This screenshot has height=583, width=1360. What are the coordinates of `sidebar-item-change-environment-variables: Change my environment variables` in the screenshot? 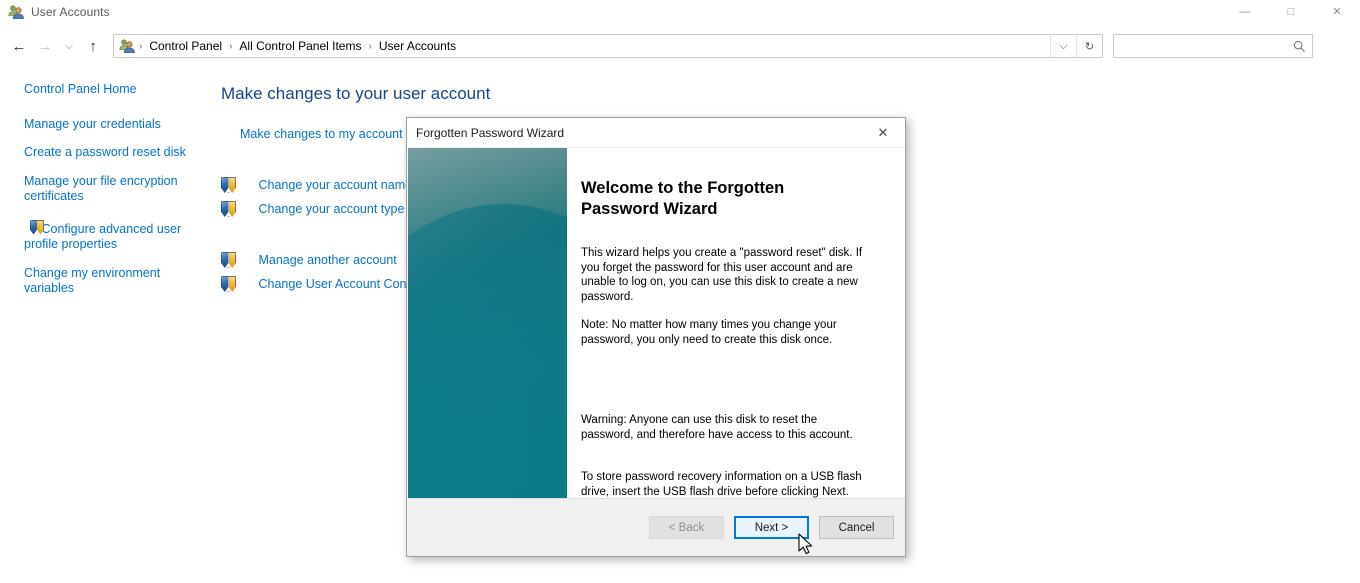 It's located at (100, 281).